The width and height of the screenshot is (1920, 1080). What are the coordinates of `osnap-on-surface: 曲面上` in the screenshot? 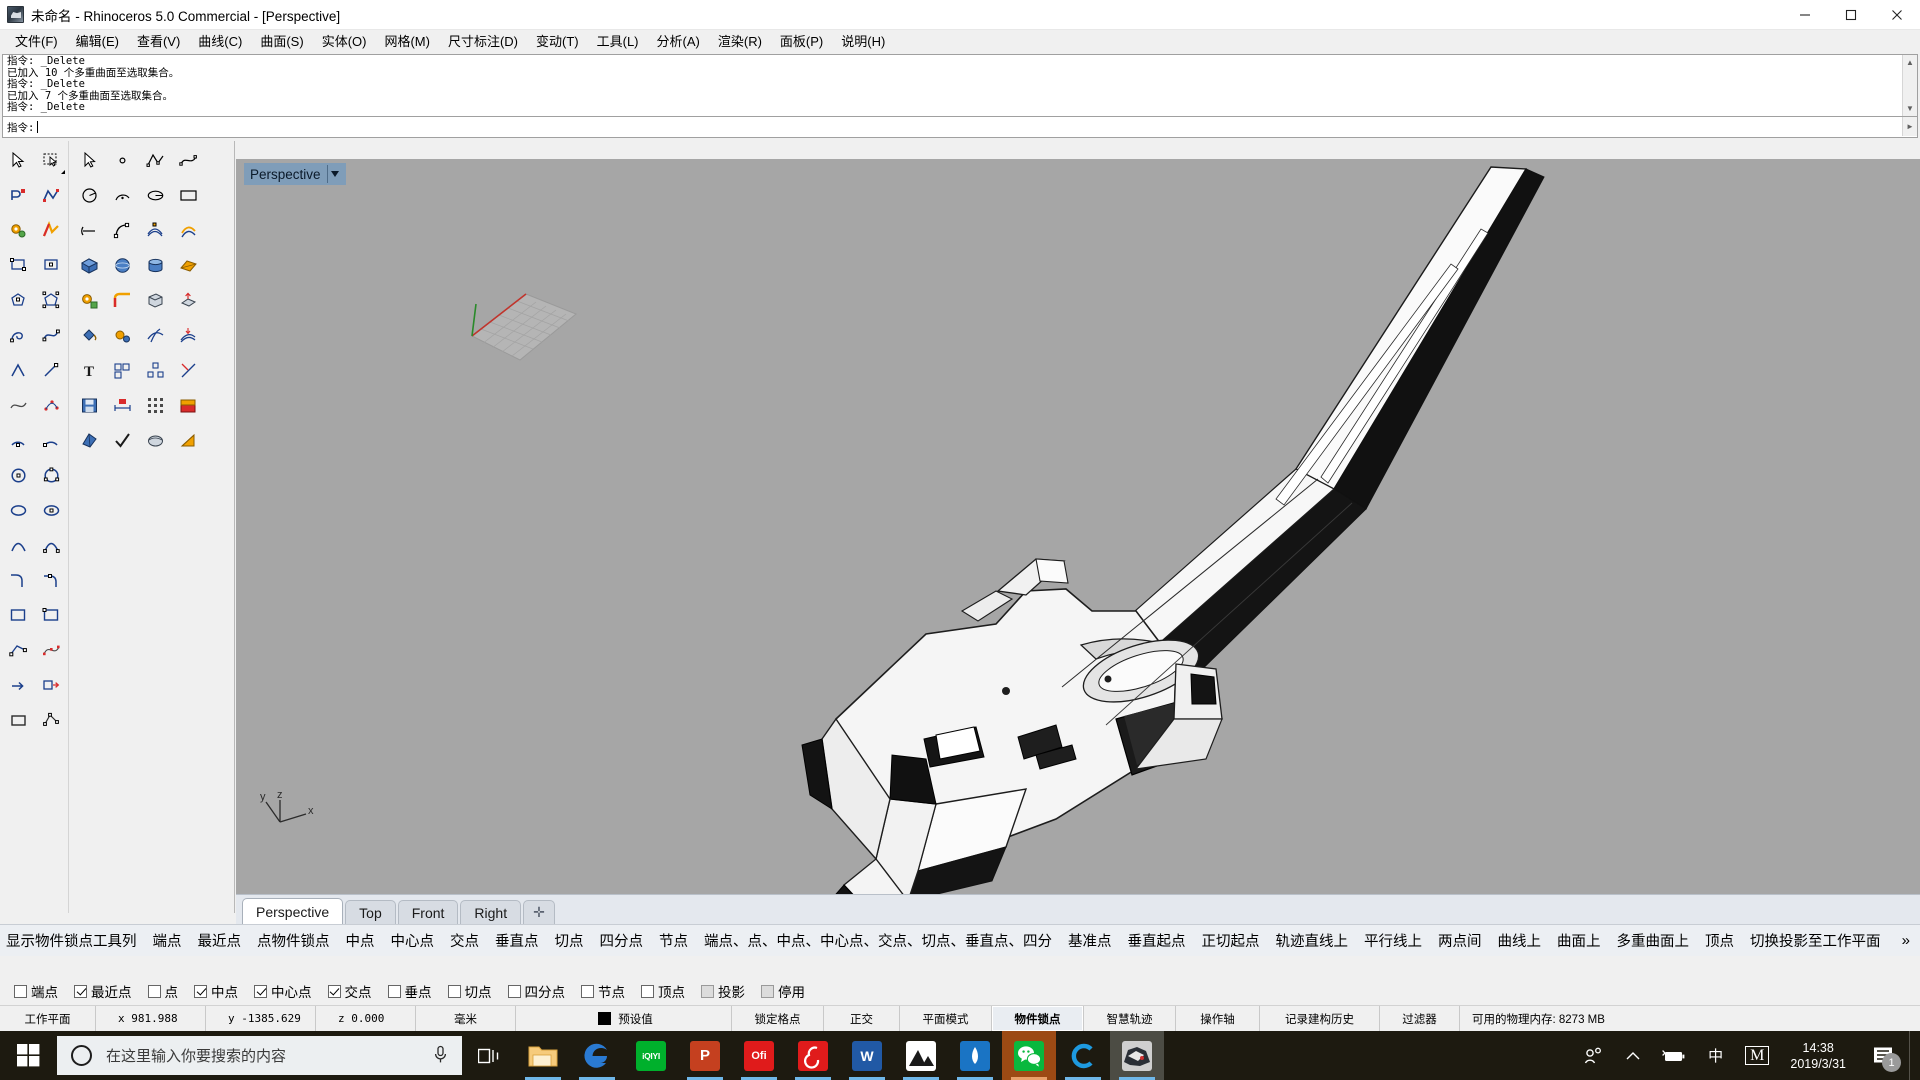 It's located at (1579, 940).